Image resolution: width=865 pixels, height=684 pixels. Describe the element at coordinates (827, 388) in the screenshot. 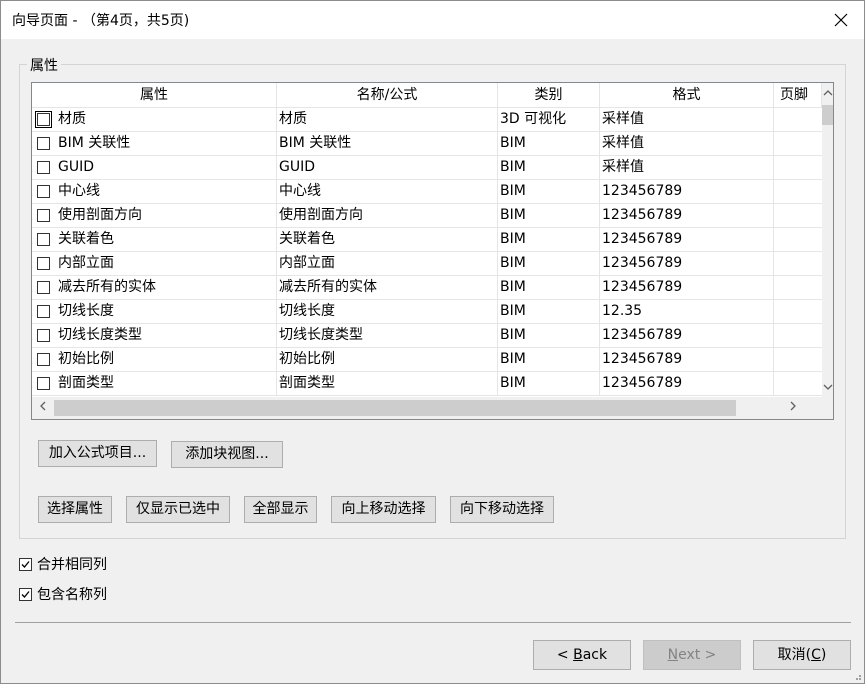

I see `scroll-down-arrow-icon` at that location.